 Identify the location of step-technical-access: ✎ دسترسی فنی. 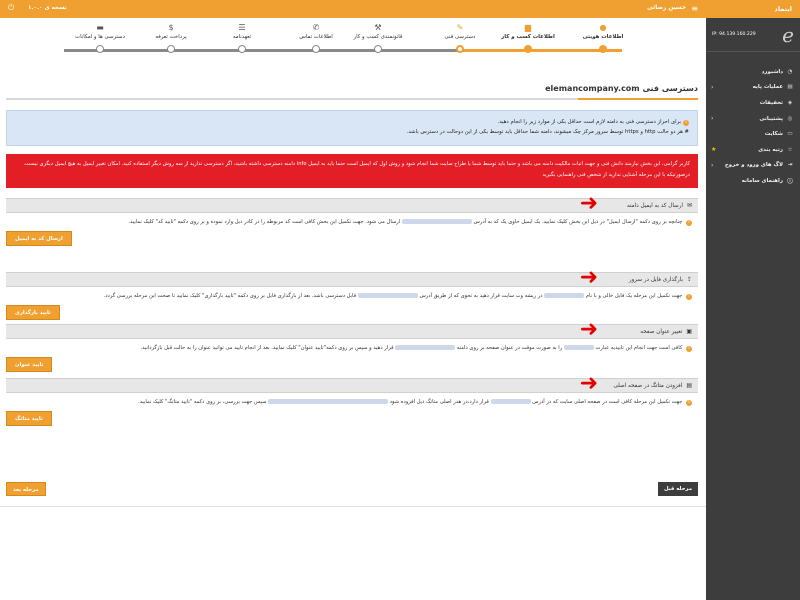
(460, 37).